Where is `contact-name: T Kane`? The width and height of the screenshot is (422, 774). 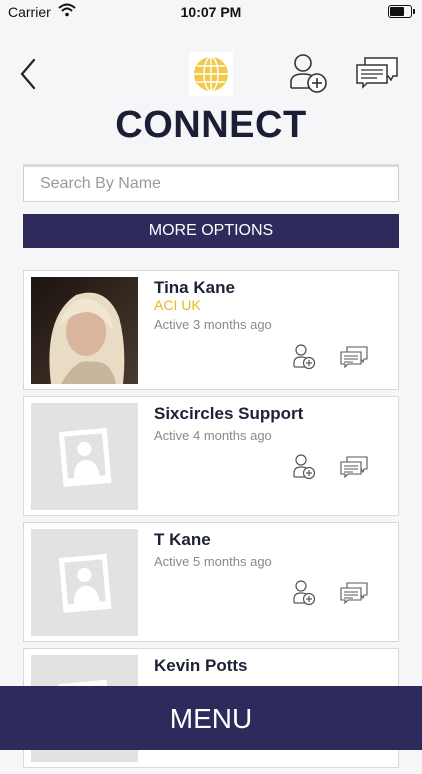 contact-name: T Kane is located at coordinates (182, 540).